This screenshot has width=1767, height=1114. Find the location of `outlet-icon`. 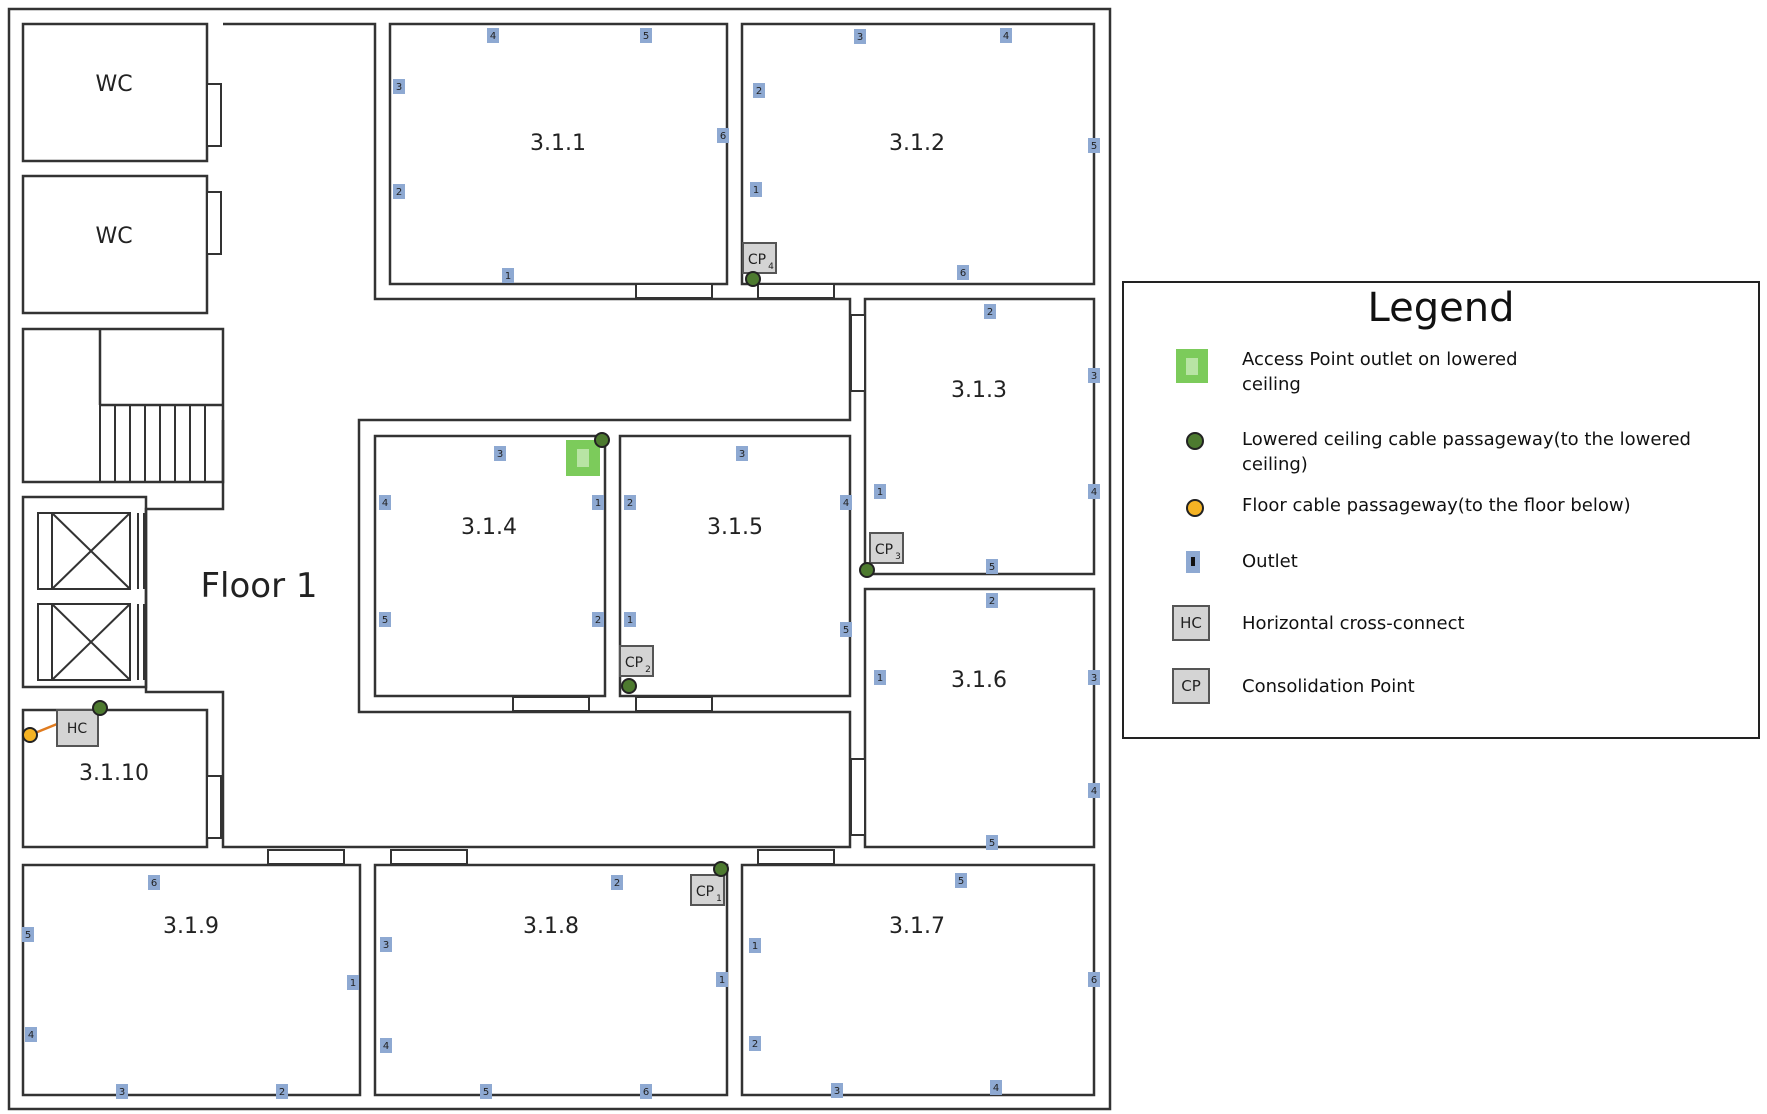

outlet-icon is located at coordinates (1193, 562).